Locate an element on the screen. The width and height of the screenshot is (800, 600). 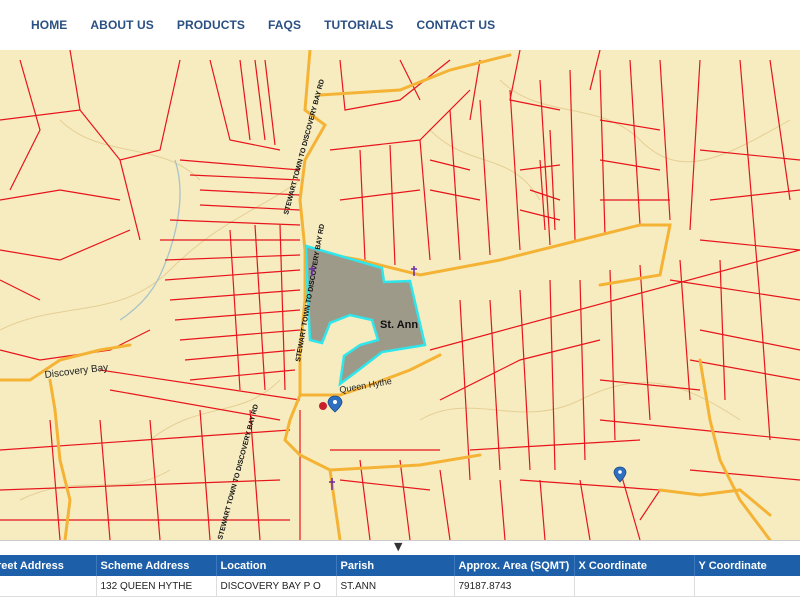
col-street-address: Street Address is located at coordinates (48, 565).